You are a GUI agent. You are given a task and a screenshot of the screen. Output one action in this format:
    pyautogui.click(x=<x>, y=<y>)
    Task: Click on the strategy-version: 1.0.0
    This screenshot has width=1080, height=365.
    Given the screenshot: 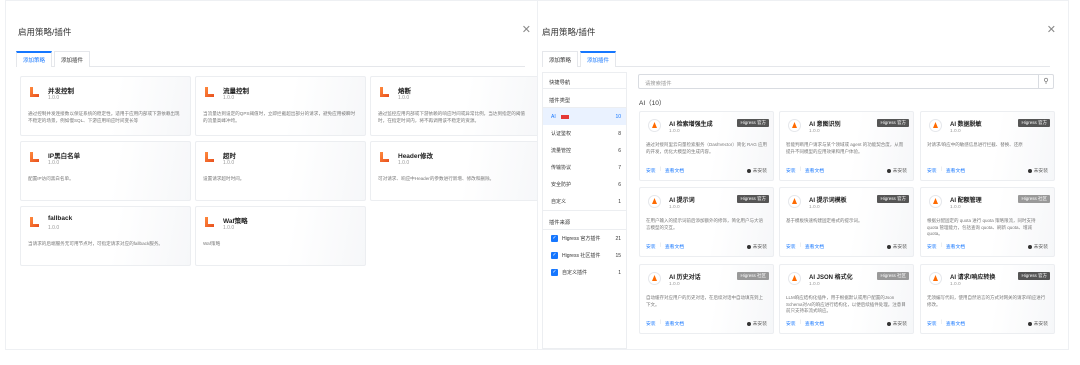 What is the action you would take?
    pyautogui.click(x=54, y=228)
    